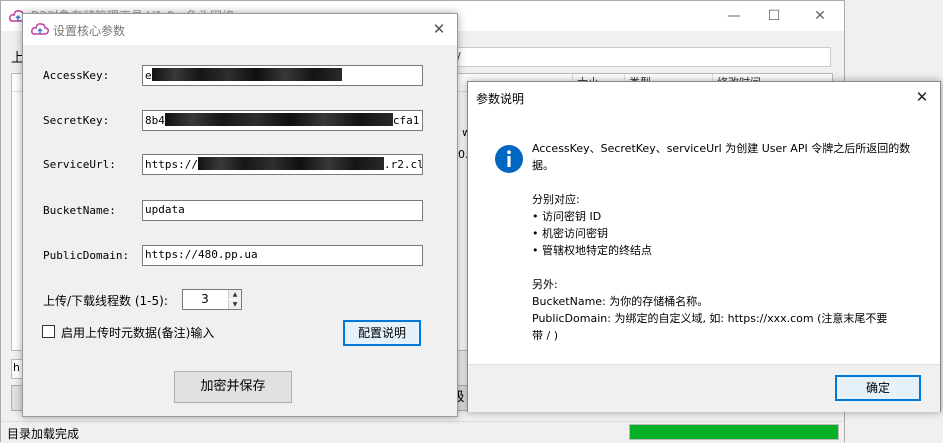 The width and height of the screenshot is (943, 443). What do you see at coordinates (86, 255) in the screenshot?
I see `public-domain-label: PublicDomain:` at bounding box center [86, 255].